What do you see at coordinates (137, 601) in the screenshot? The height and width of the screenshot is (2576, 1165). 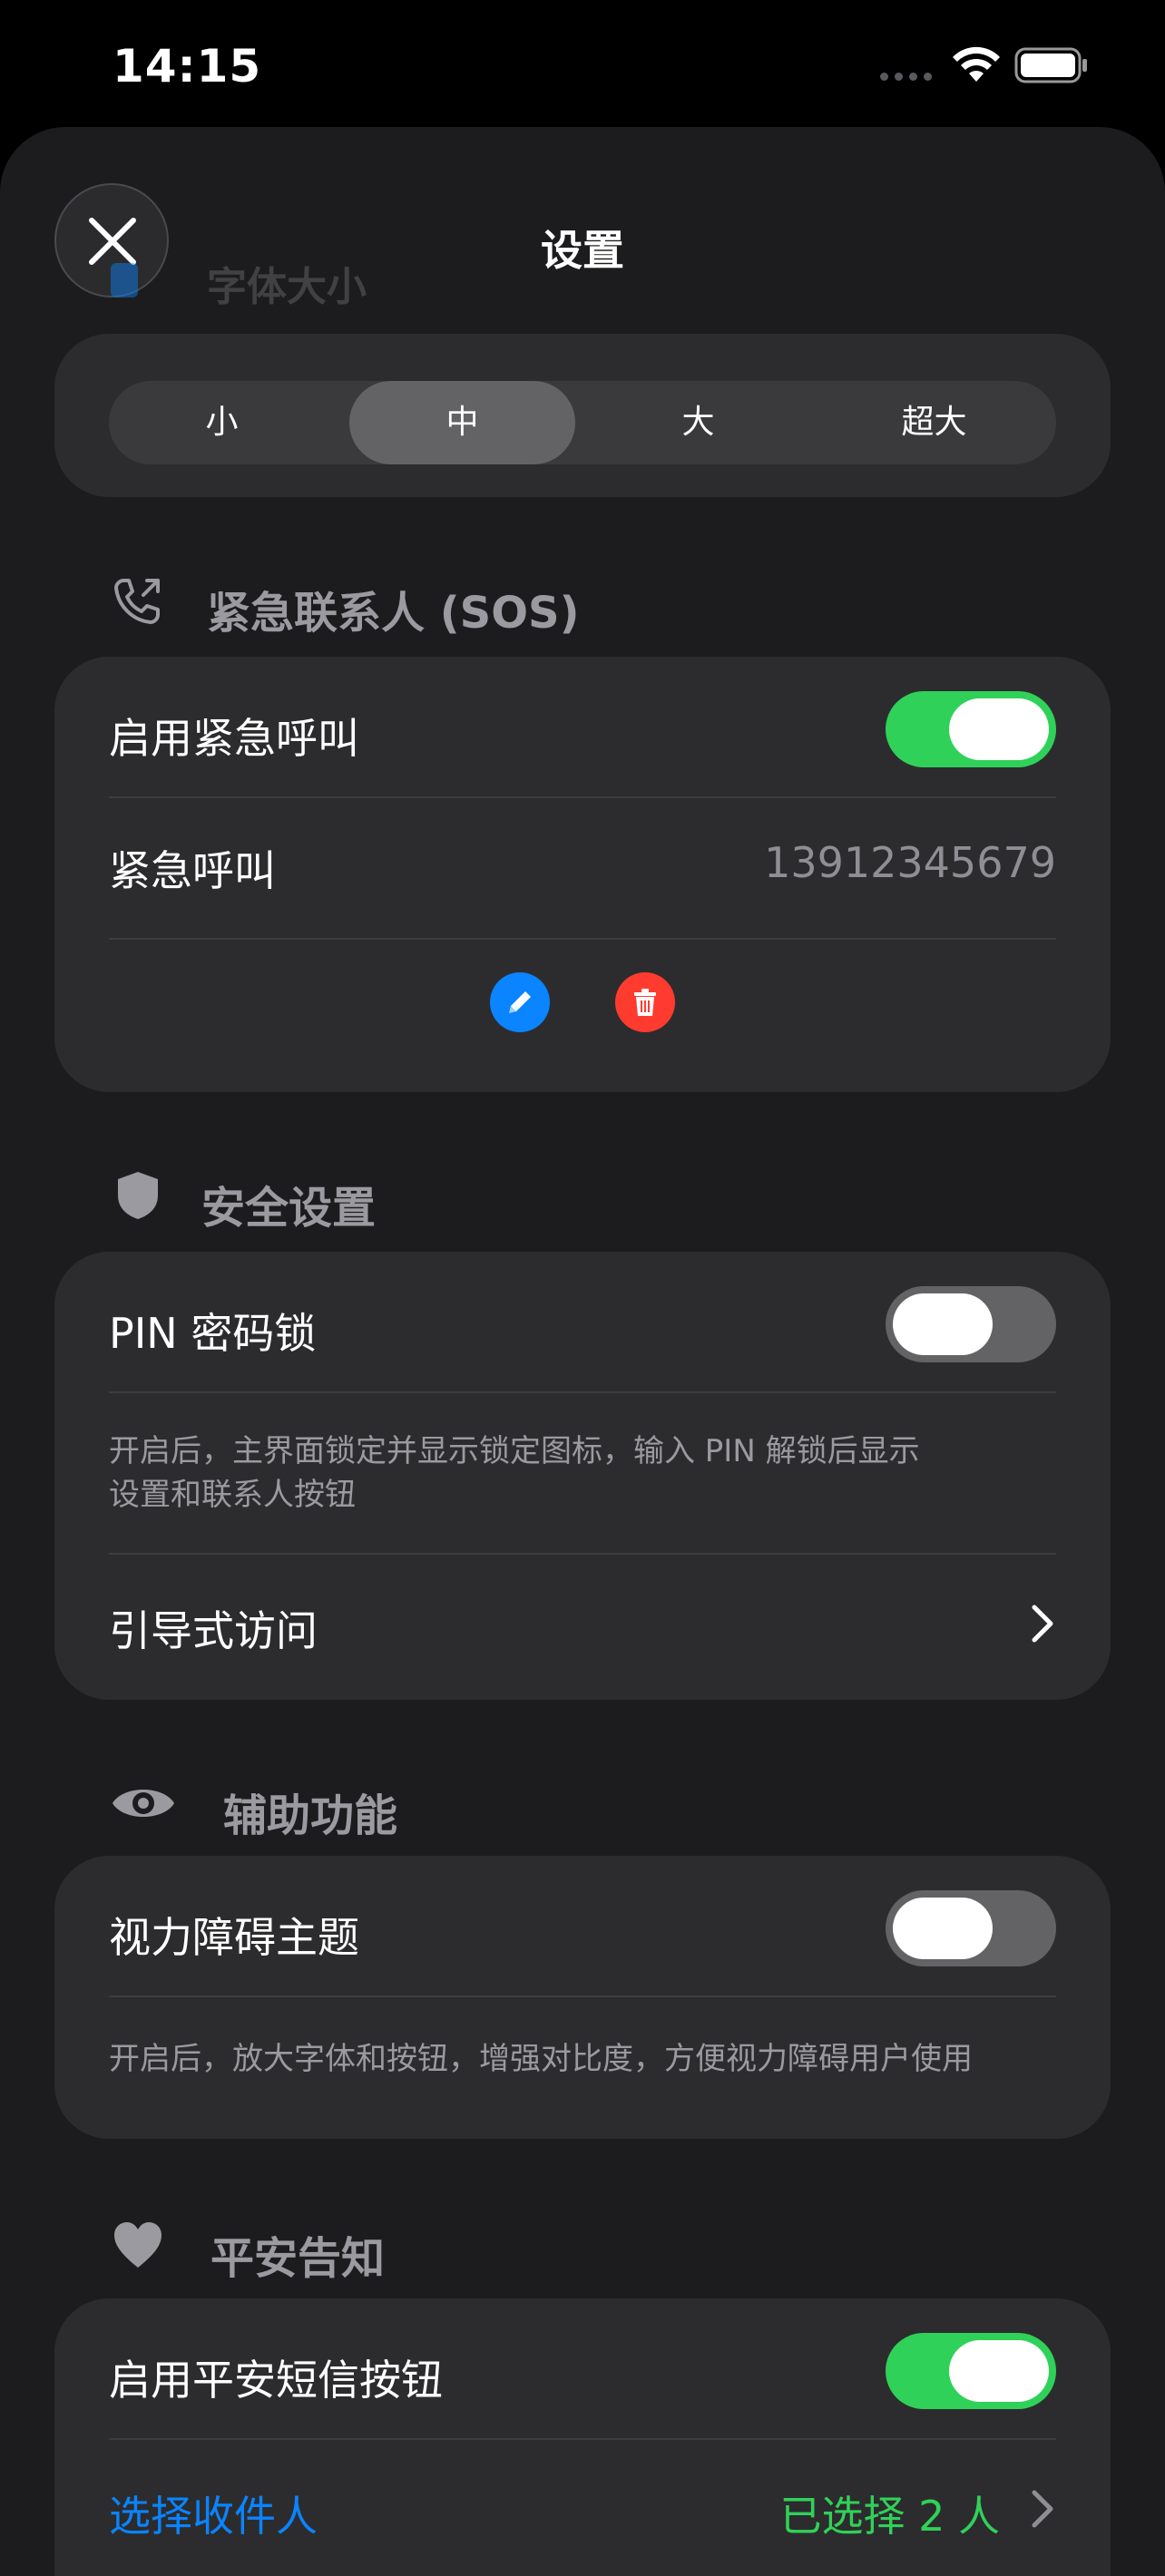 I see `phone-callback-icon` at bounding box center [137, 601].